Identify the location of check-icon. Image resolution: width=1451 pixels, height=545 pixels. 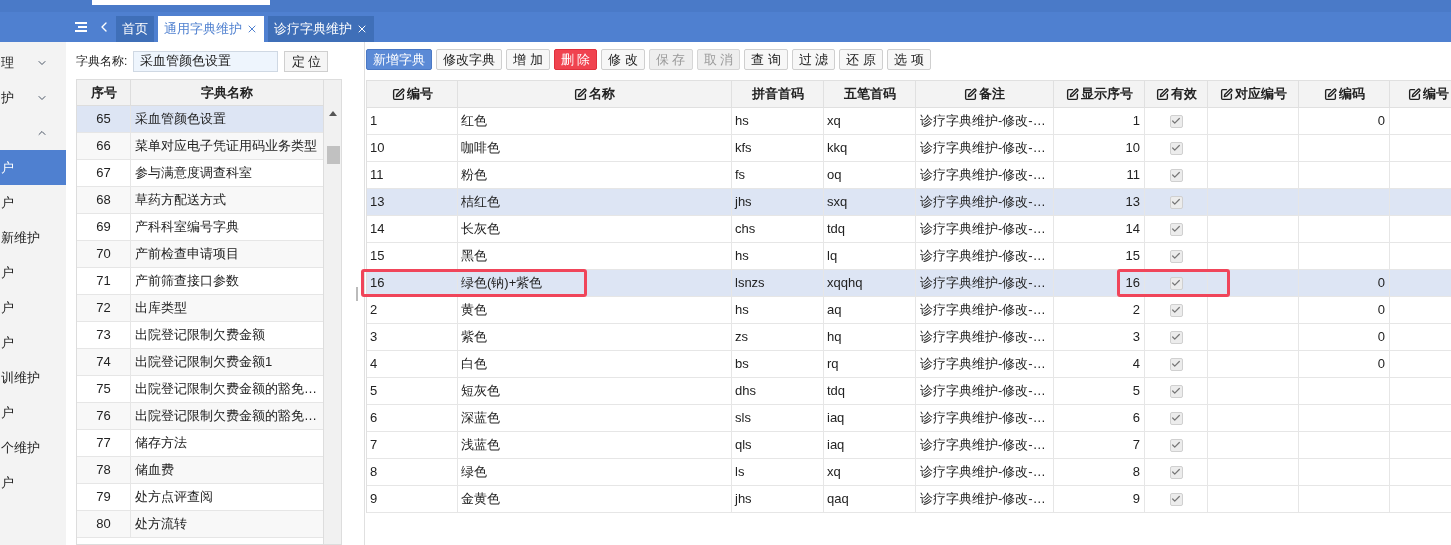
(1176, 445).